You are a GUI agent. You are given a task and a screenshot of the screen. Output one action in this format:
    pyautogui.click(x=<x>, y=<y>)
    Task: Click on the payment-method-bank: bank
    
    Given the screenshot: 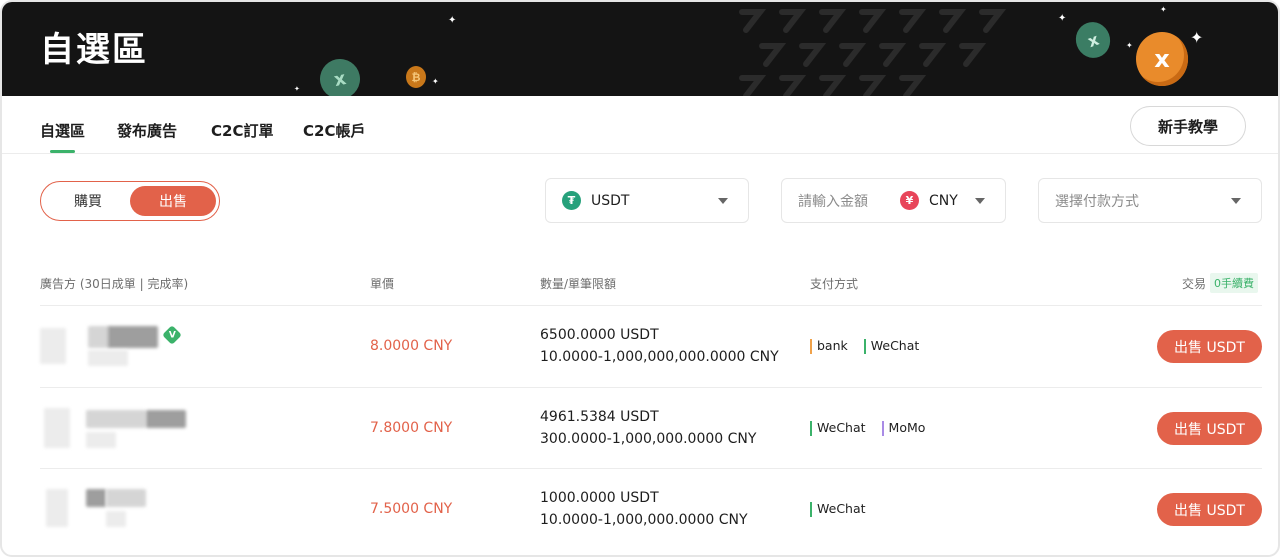 What is the action you would take?
    pyautogui.click(x=829, y=346)
    